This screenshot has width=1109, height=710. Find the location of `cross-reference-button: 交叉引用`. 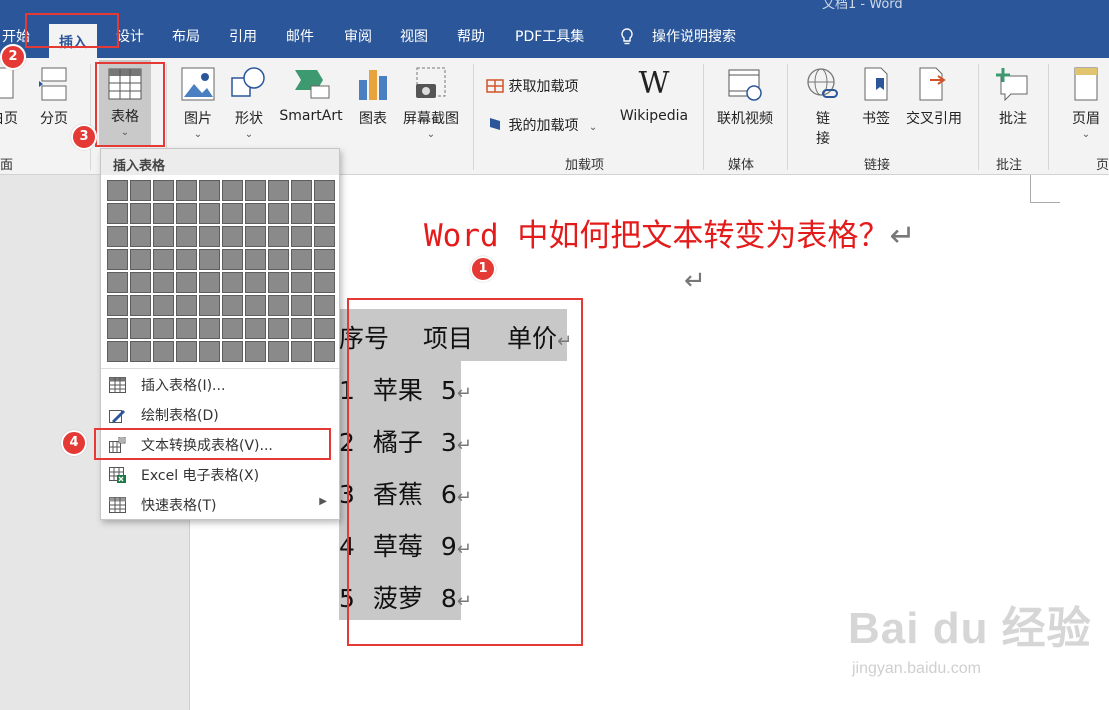

cross-reference-button: 交叉引用 is located at coordinates (934, 97).